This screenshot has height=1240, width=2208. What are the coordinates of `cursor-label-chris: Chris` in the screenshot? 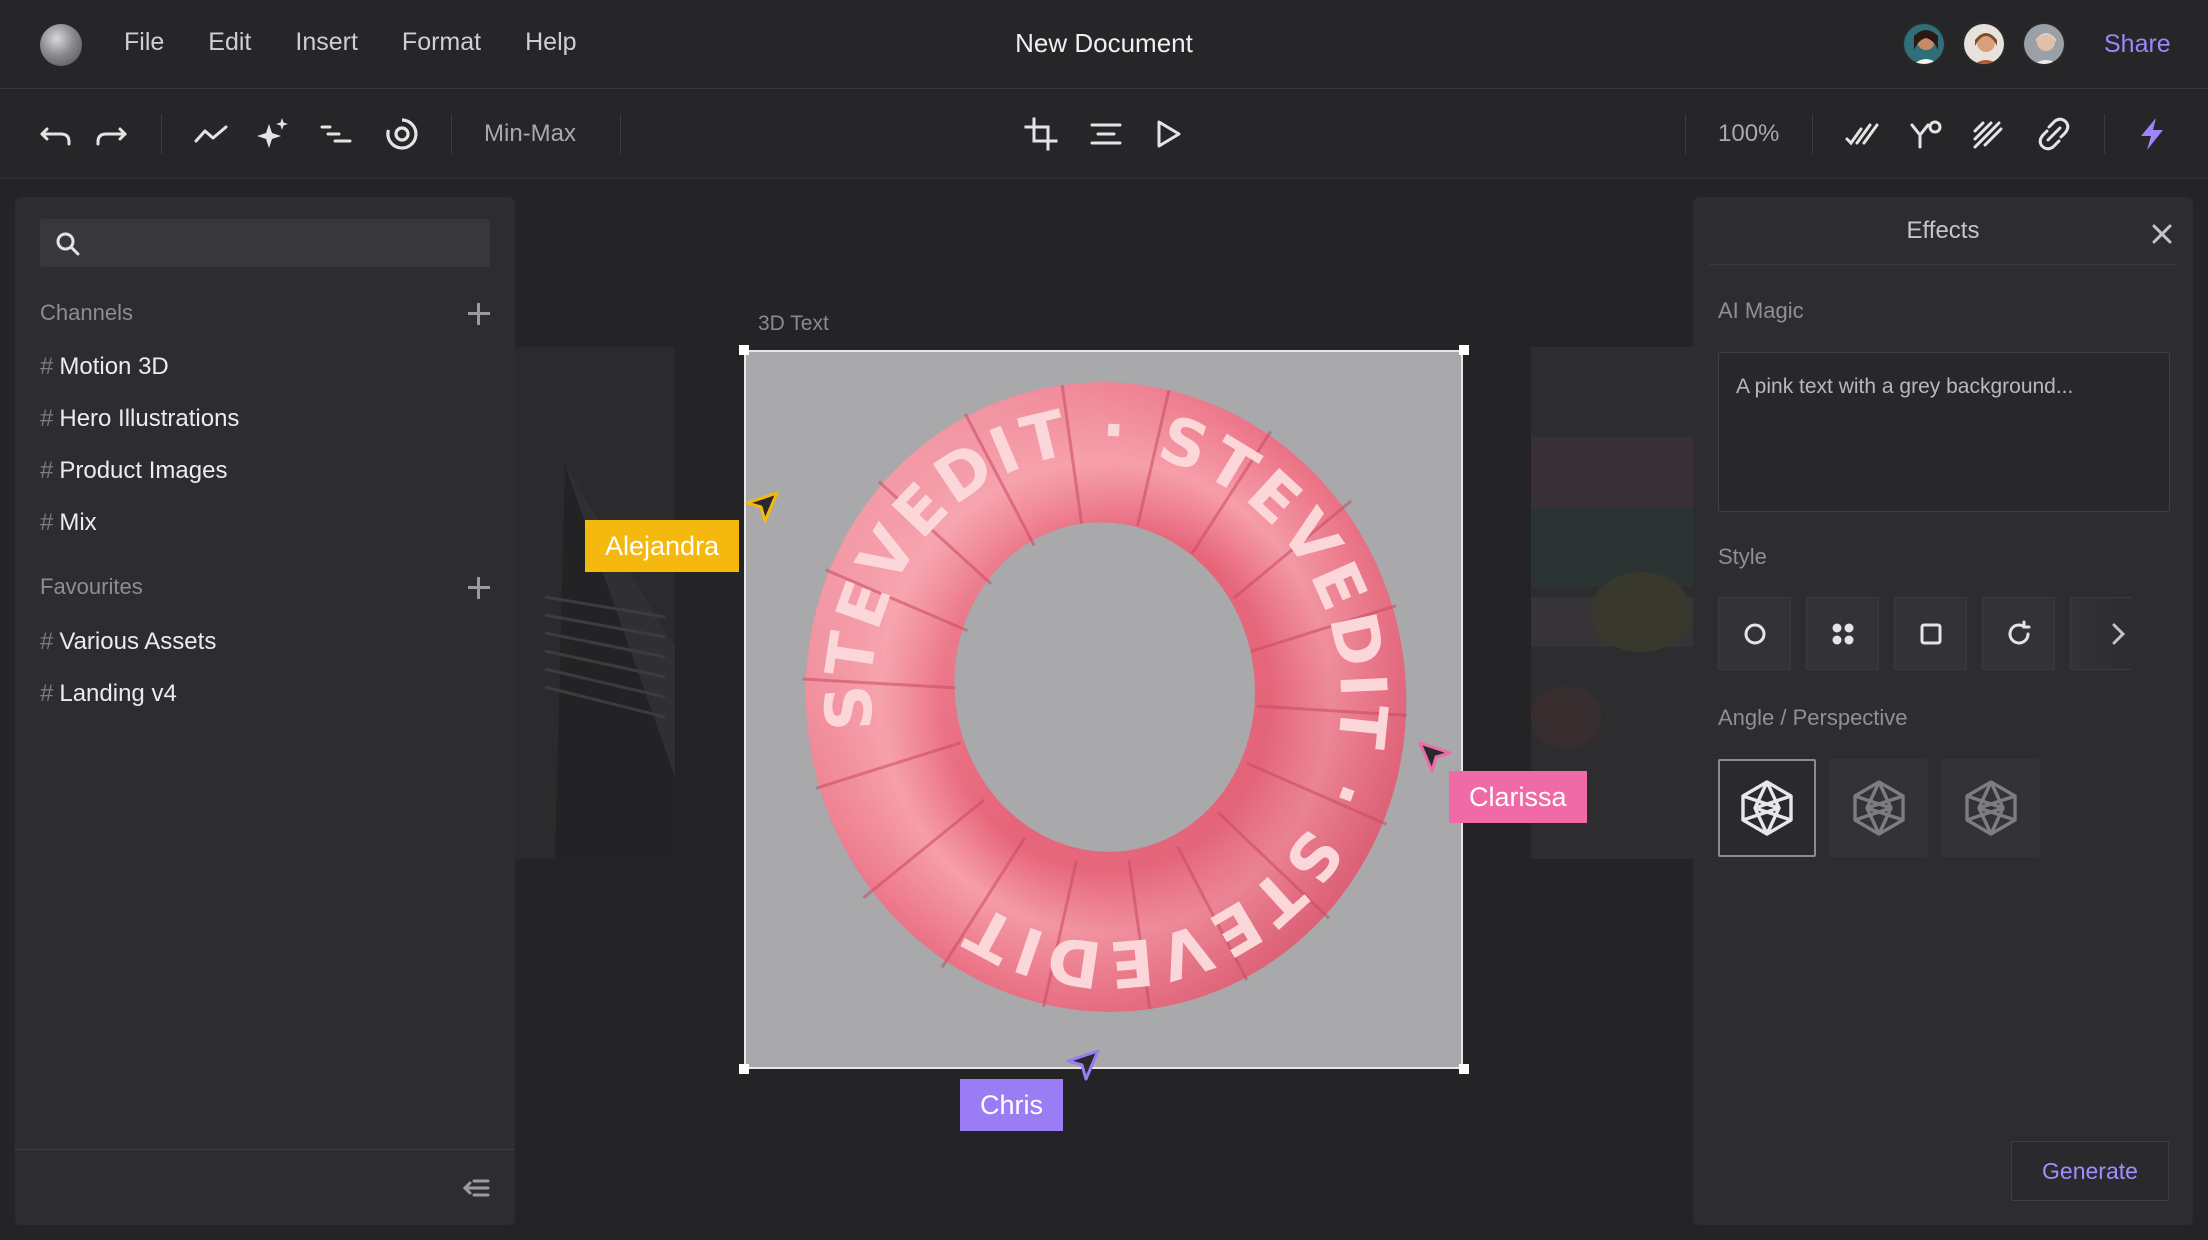 It's located at (1012, 1105).